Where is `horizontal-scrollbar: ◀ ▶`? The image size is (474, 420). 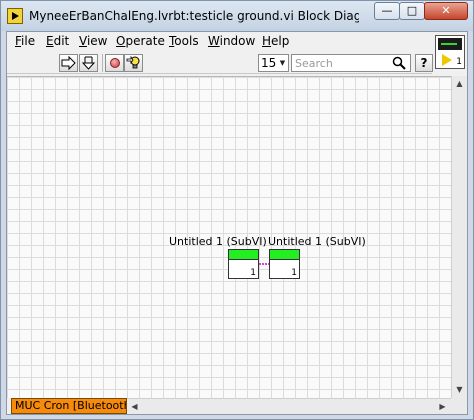 horizontal-scrollbar: ◀ ▶ is located at coordinates (289, 406).